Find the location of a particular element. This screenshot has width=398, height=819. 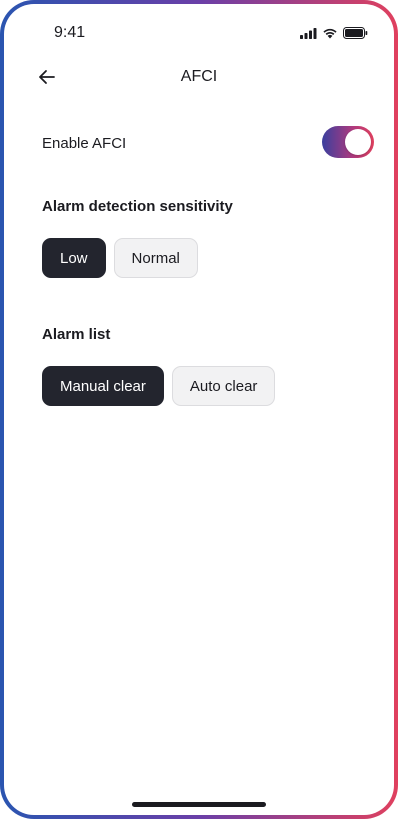

afci-toggle-row: Enable AFCI is located at coordinates (208, 143).